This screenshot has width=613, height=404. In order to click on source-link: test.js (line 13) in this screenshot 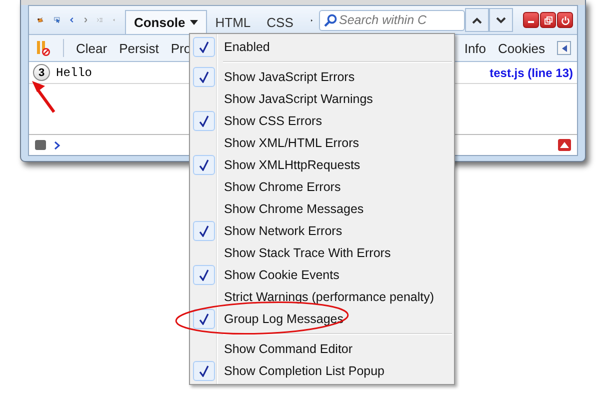, I will do `click(531, 73)`.